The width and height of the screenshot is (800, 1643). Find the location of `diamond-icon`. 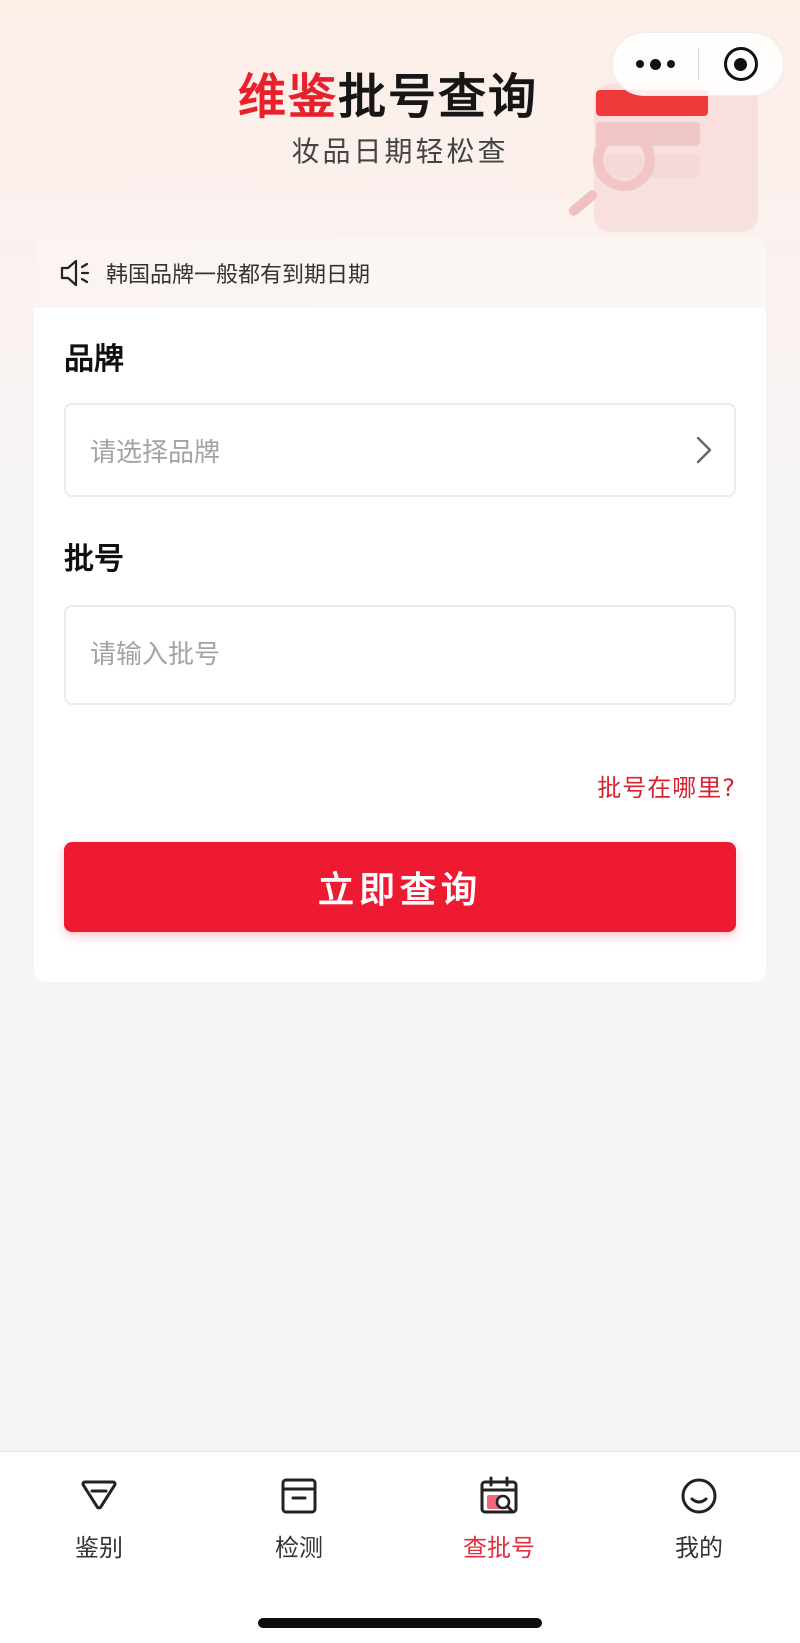

diamond-icon is located at coordinates (99, 1495).